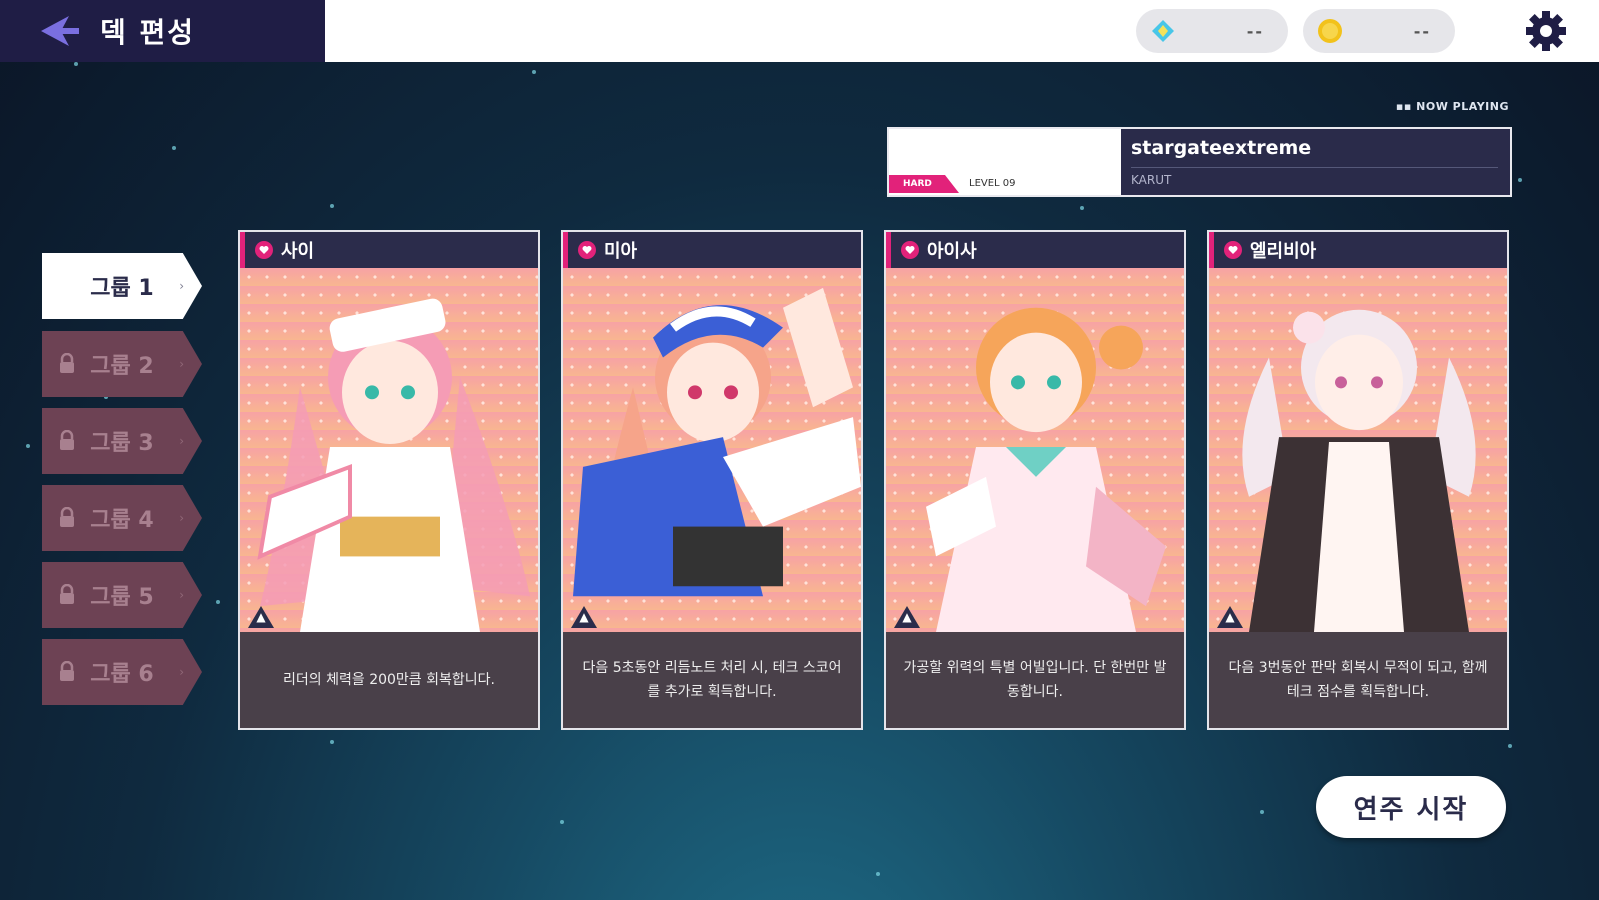  I want to click on skill-description: 다음 5초동안 리듬노트 처리 시, 테크 스코어를 추가로 획득합니다., so click(712, 680).